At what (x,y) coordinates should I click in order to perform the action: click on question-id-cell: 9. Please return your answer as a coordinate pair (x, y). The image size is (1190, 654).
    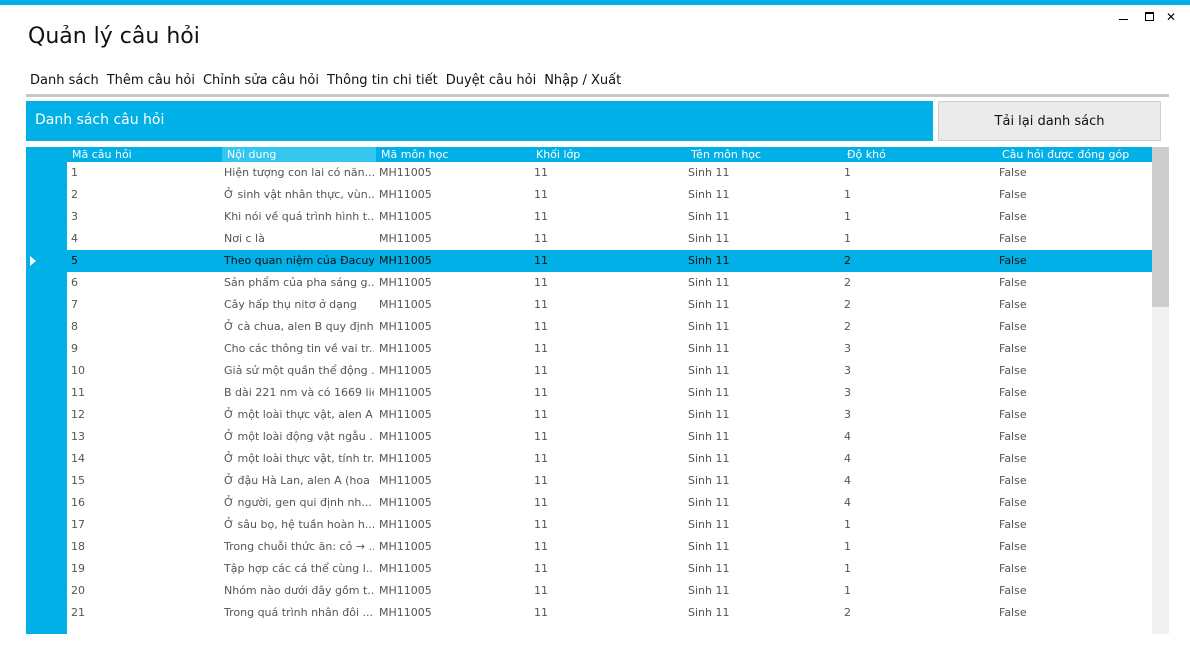
    Looking at the image, I should click on (74, 348).